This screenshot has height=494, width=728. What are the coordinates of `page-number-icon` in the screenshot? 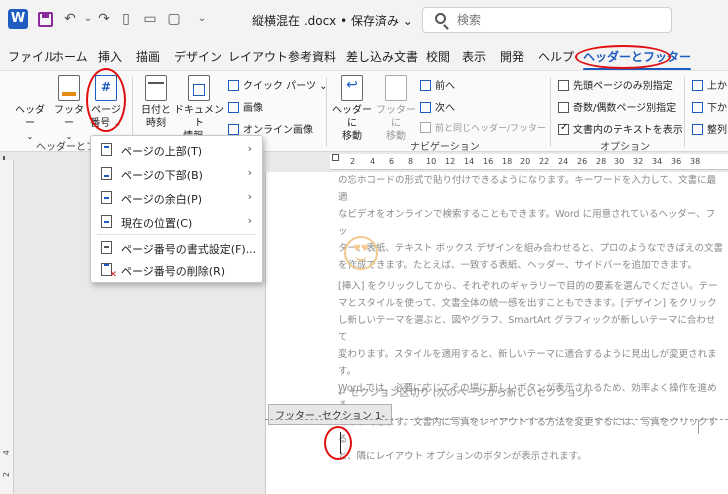 It's located at (106, 88).